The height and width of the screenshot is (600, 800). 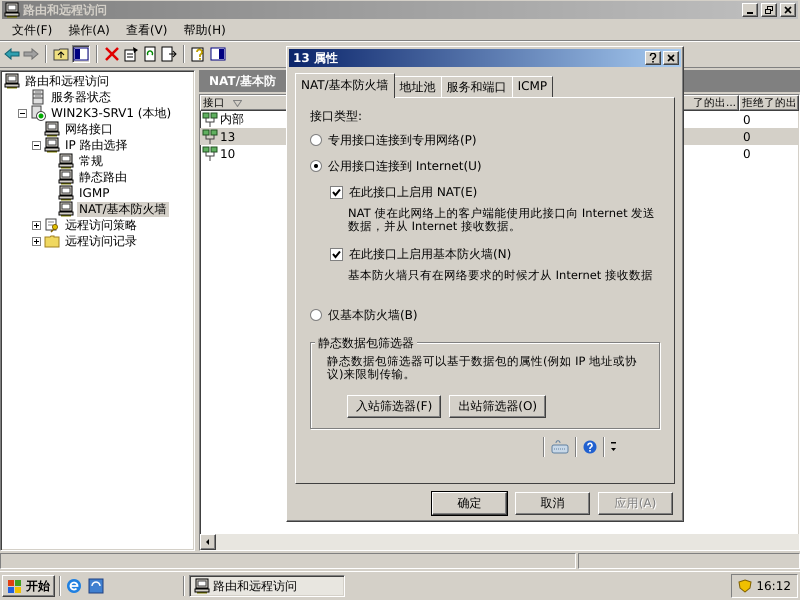 I want to click on interface-name: 13, so click(x=228, y=137).